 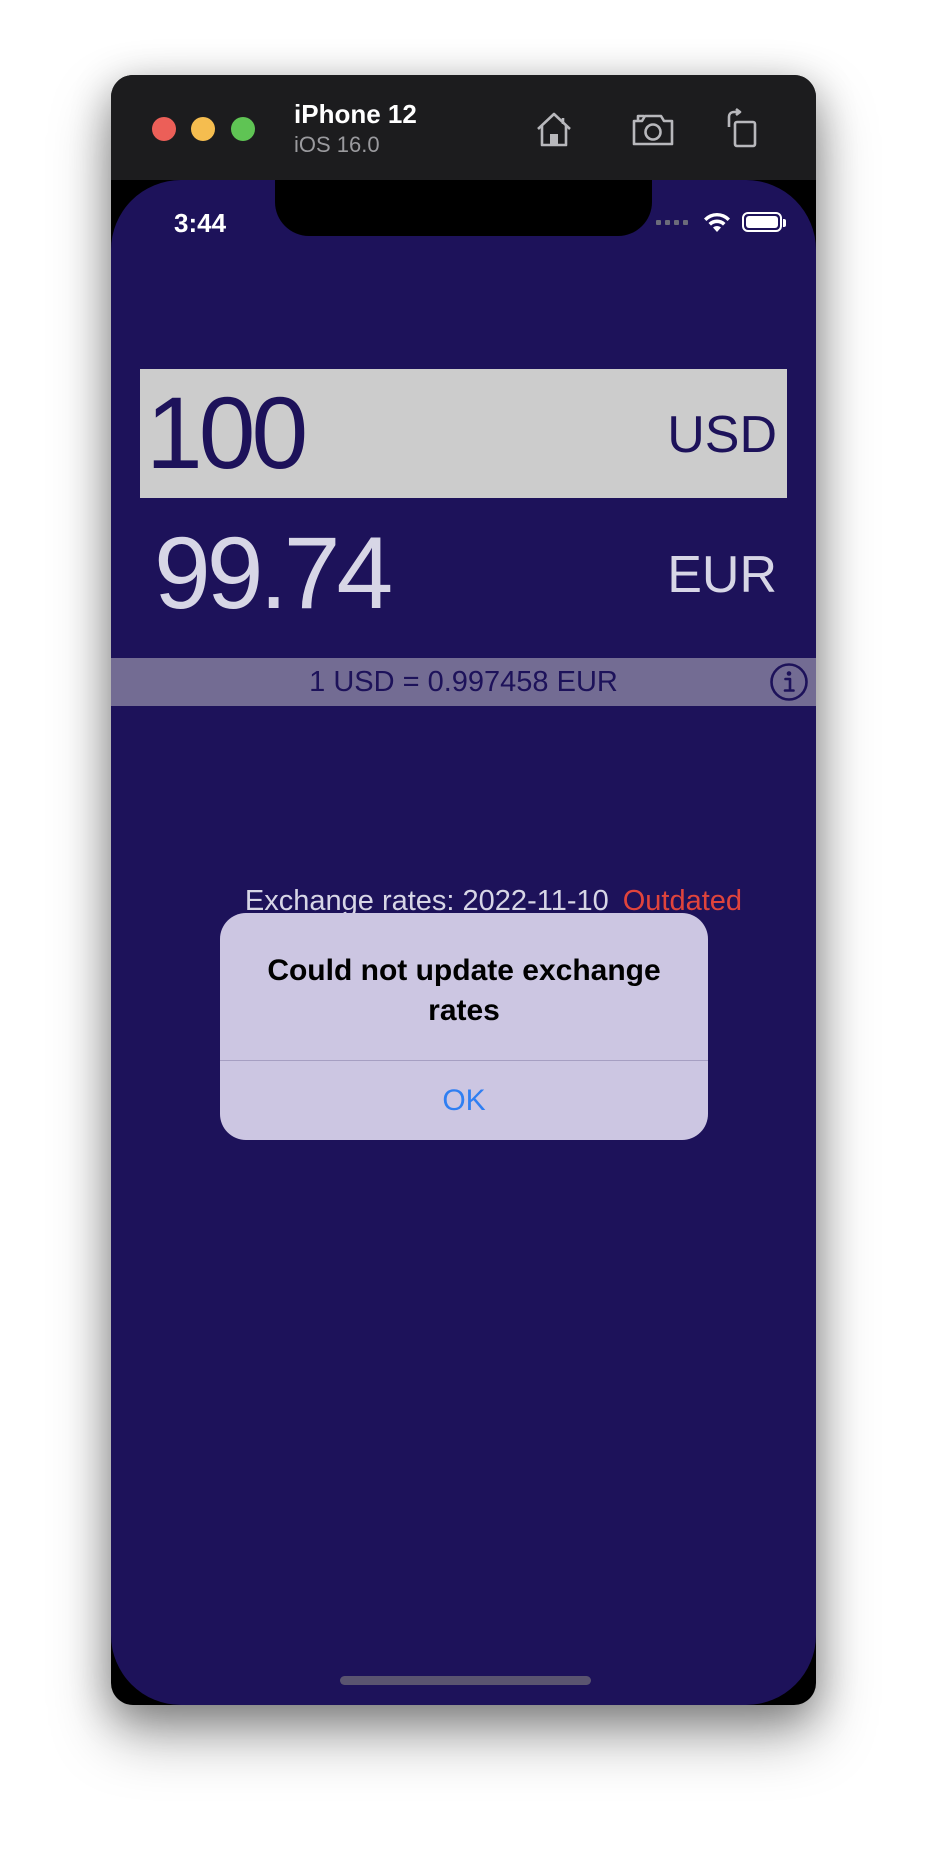 What do you see at coordinates (243, 129) in the screenshot?
I see `zoom-window-button` at bounding box center [243, 129].